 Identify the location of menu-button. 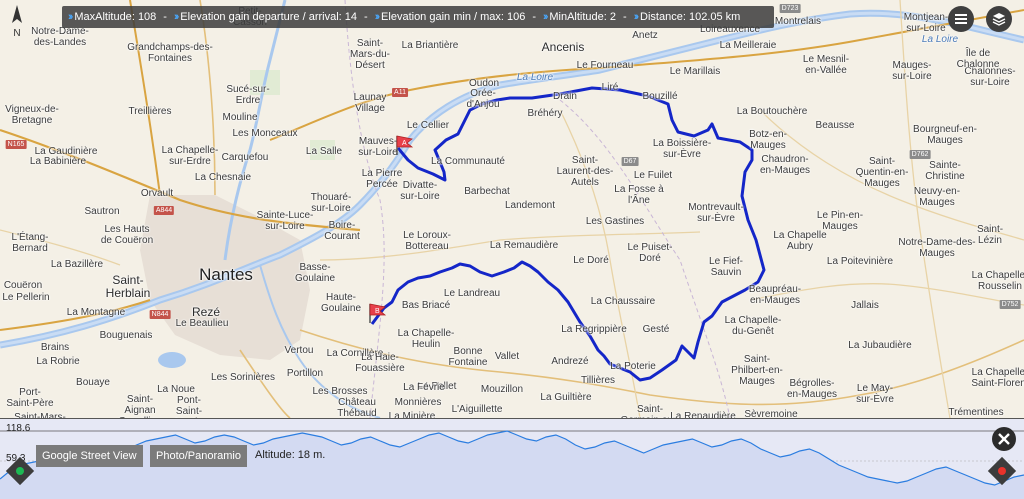
(961, 19).